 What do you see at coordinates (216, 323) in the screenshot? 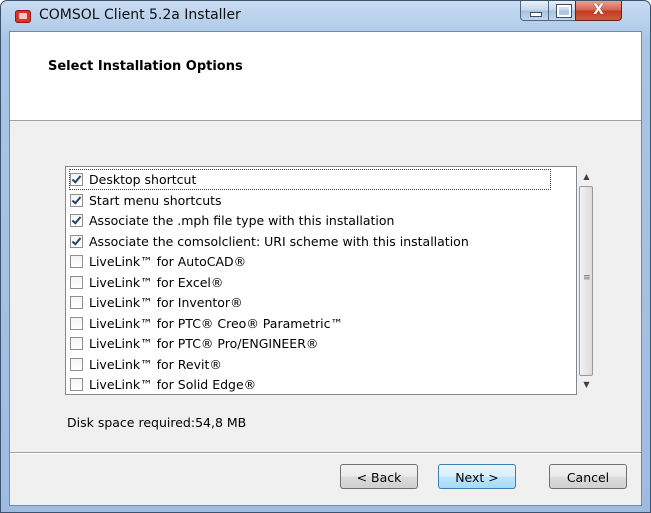
I see `option-label: LiveLink™ for PTC® Creo® Parametric™` at bounding box center [216, 323].